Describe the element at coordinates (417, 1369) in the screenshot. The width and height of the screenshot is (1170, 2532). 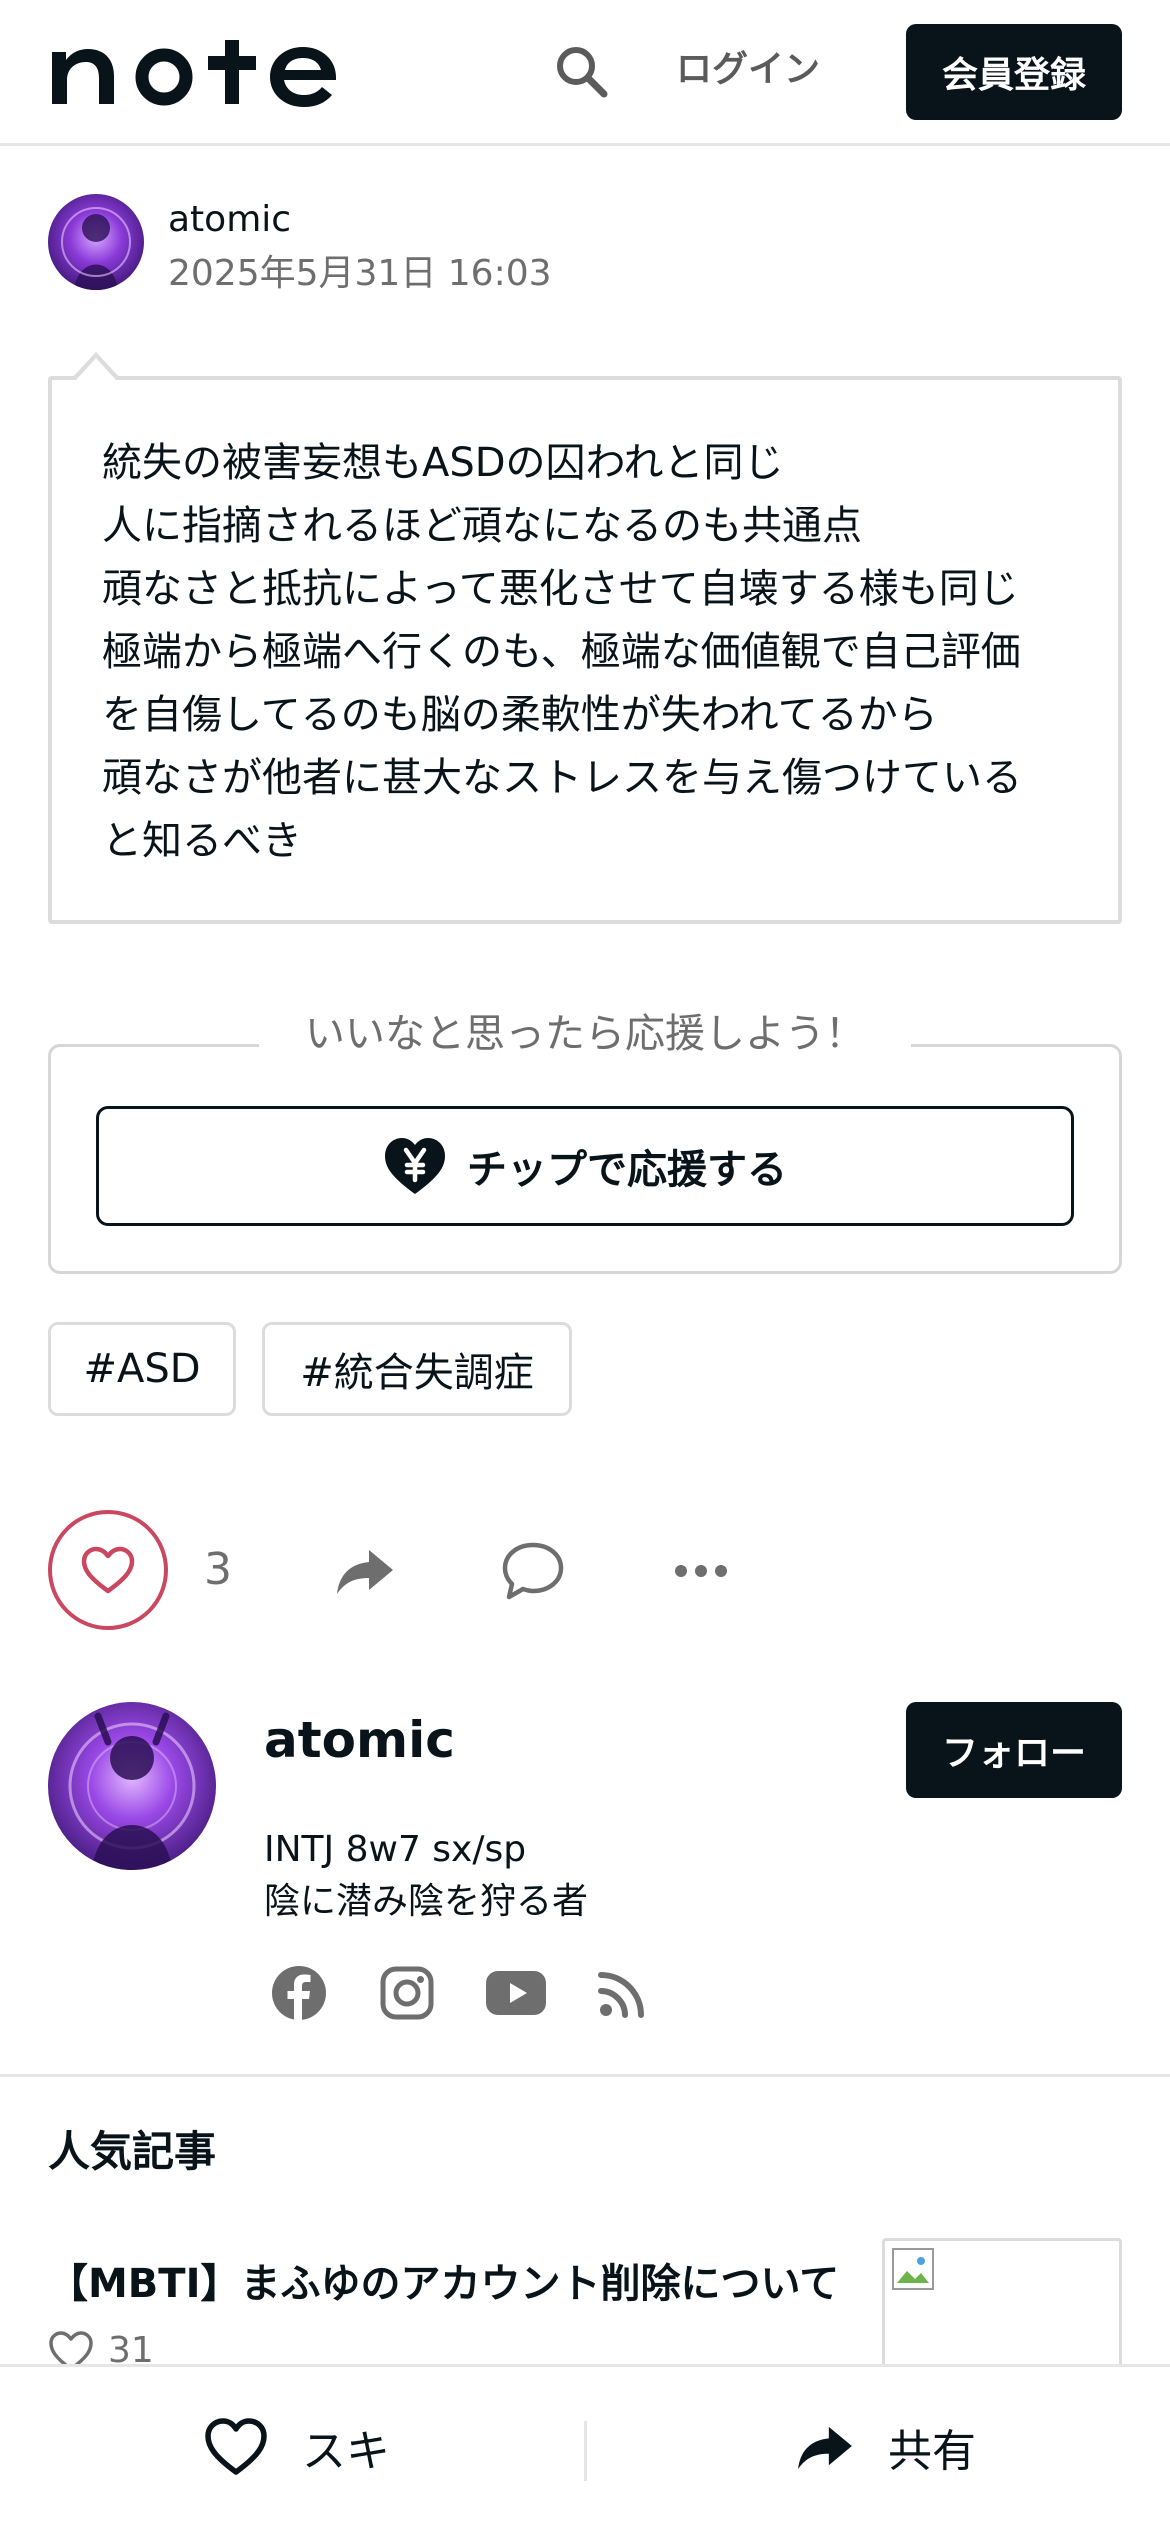
I see `tag-schizophrenia: #統合失調症` at that location.